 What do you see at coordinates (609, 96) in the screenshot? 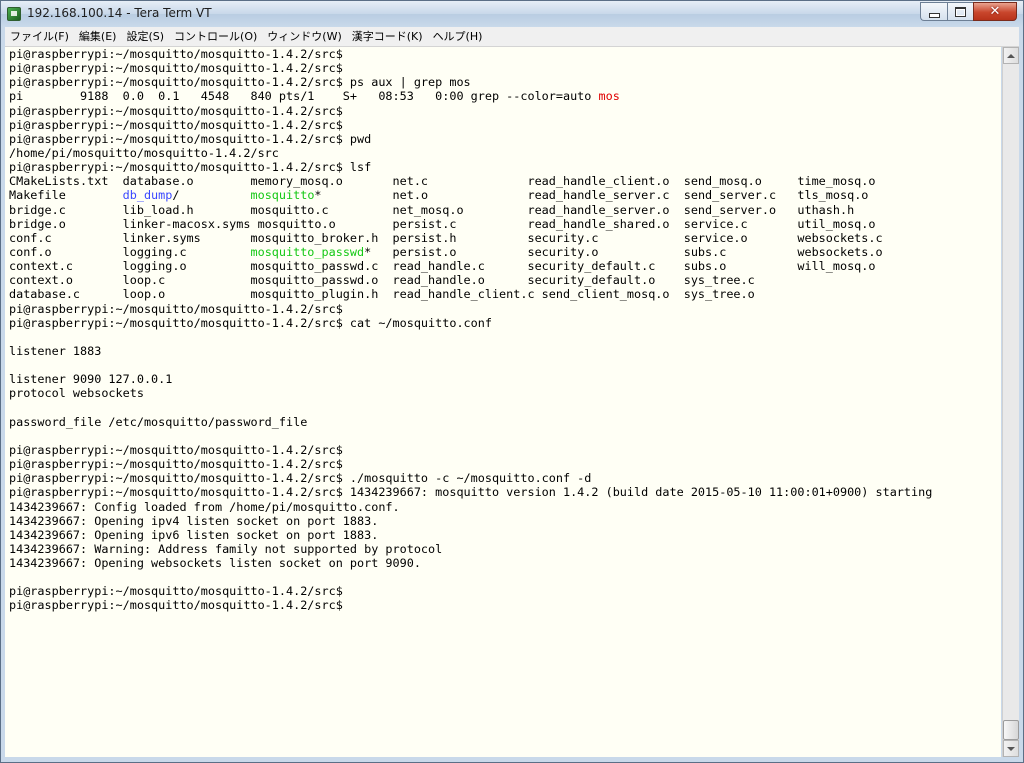
I see `colored-text: mos` at bounding box center [609, 96].